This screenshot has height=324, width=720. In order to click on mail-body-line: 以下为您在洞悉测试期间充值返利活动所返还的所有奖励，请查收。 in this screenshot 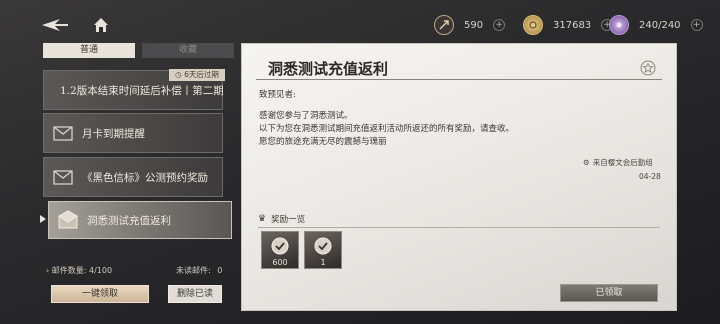, I will do `click(387, 129)`.